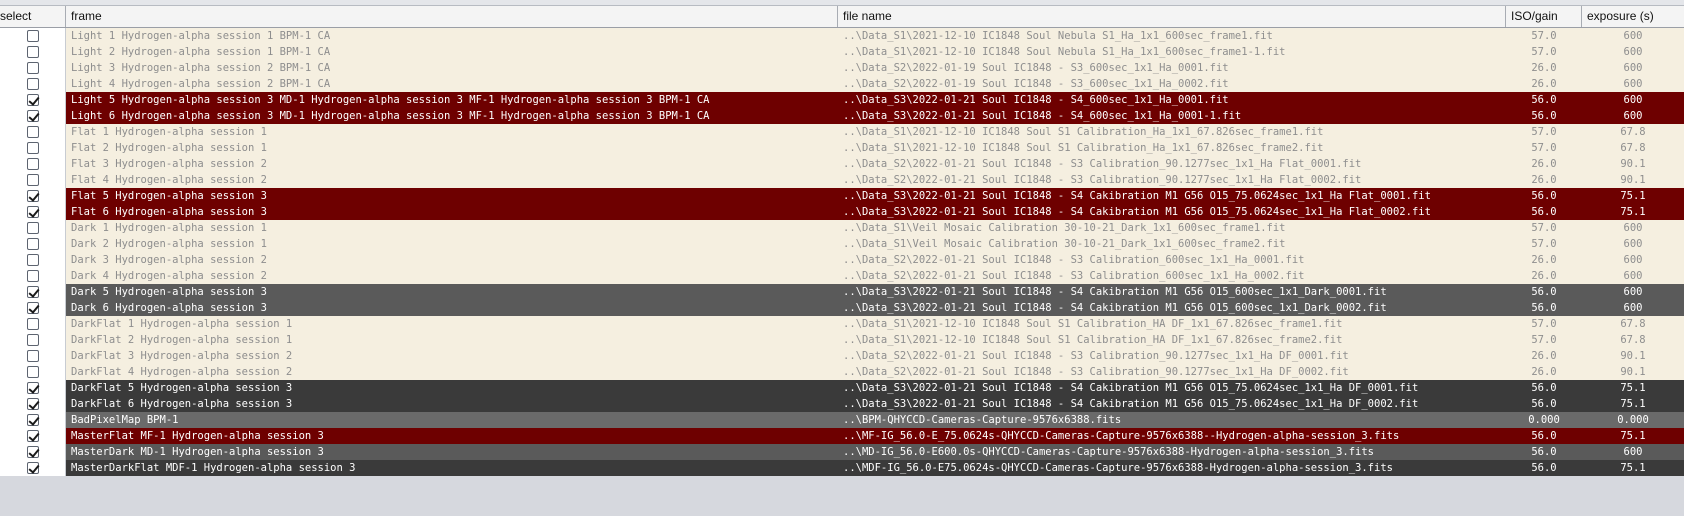 This screenshot has width=1684, height=516. What do you see at coordinates (452, 436) in the screenshot?
I see `frame-cell: MasterFlat MF-1 Hydrogen-alpha session 3` at bounding box center [452, 436].